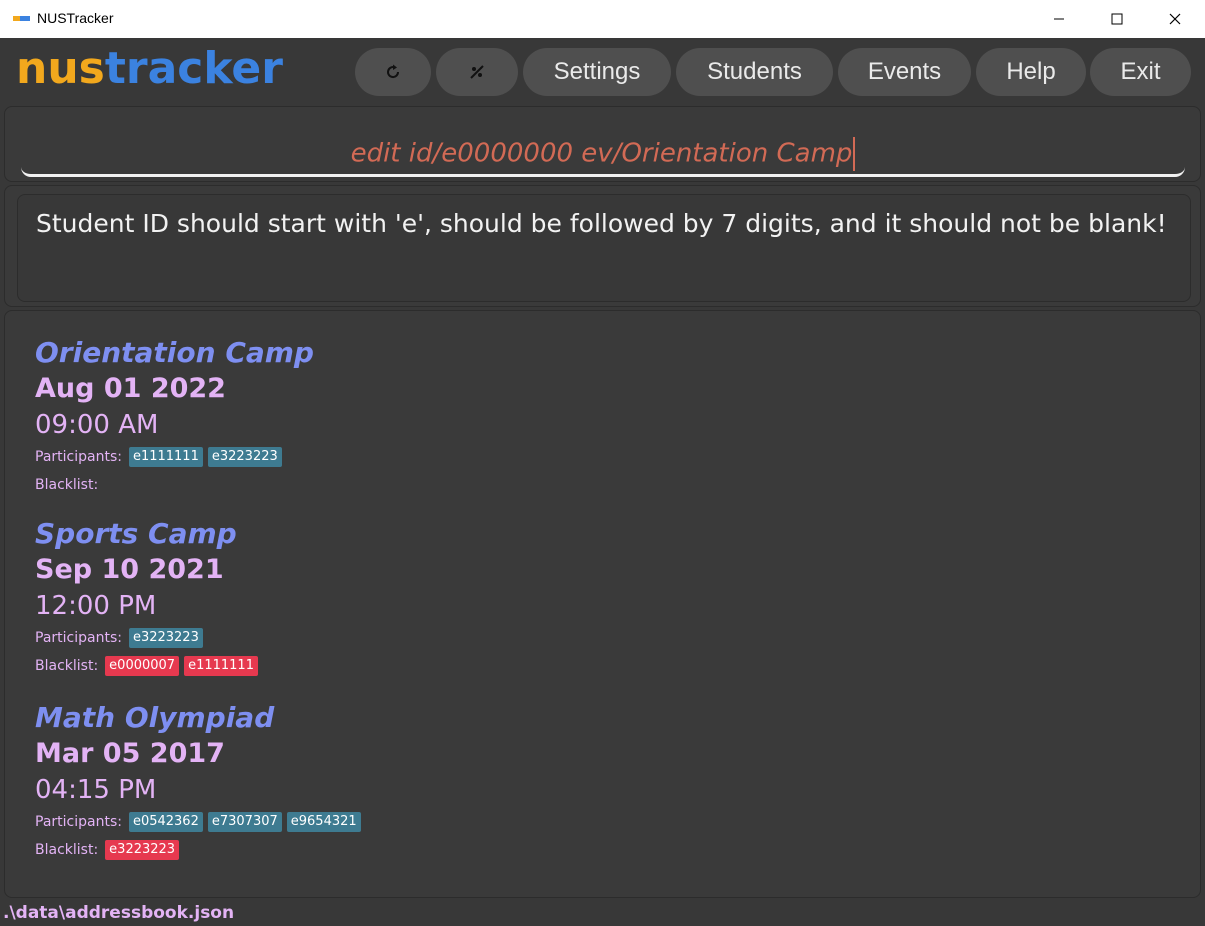 The width and height of the screenshot is (1205, 926). I want to click on students-button: Students, so click(754, 72).